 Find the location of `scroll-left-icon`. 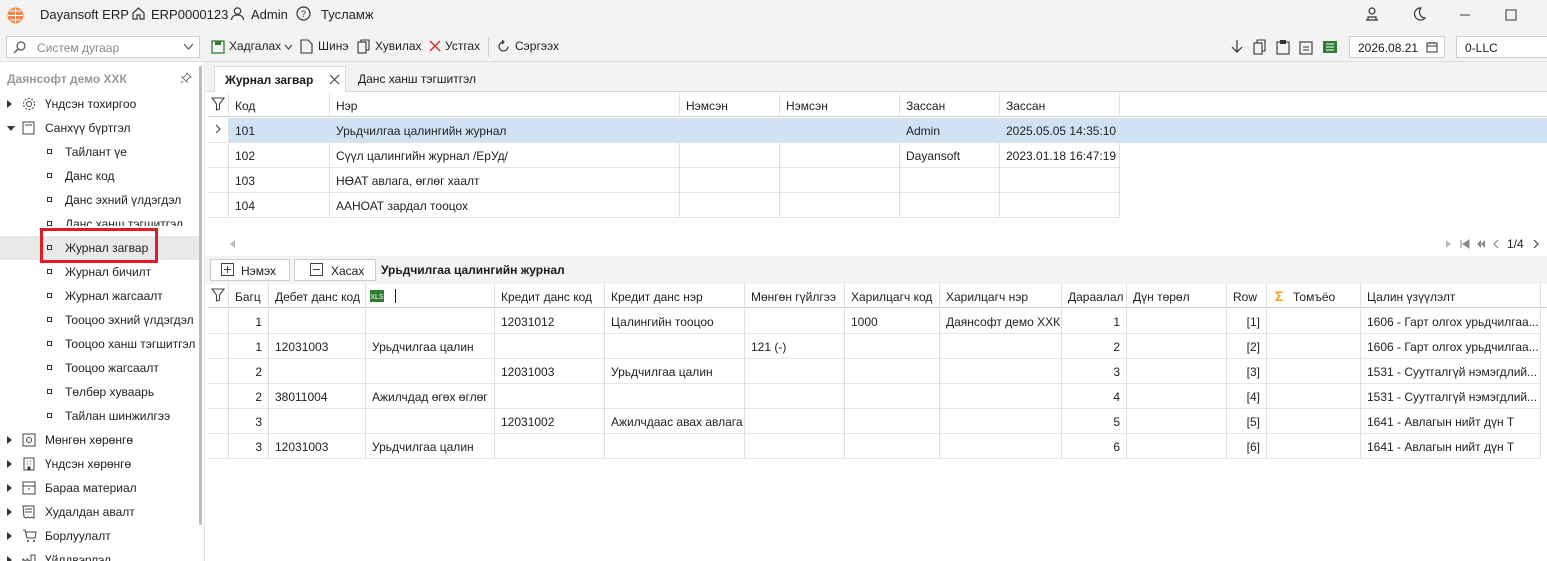

scroll-left-icon is located at coordinates (233, 244).